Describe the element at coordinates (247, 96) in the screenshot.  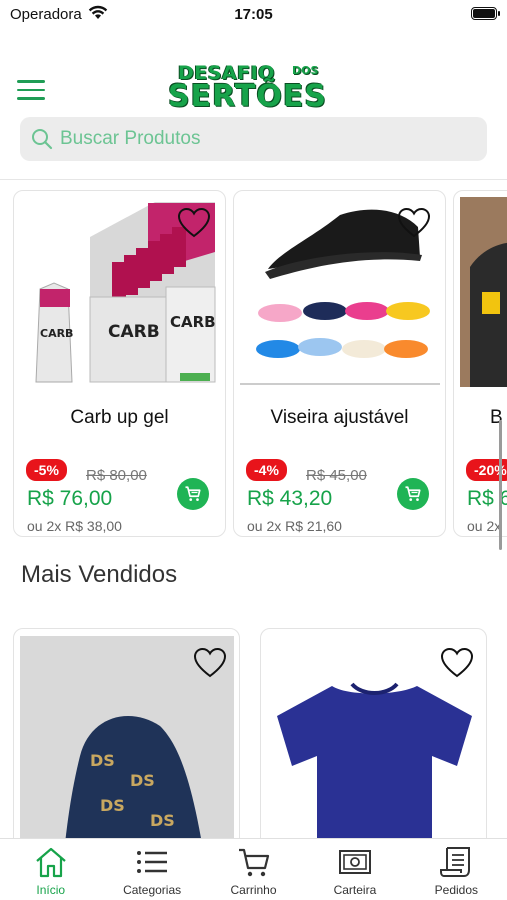
I see `logo-line2: SERTÕES` at that location.